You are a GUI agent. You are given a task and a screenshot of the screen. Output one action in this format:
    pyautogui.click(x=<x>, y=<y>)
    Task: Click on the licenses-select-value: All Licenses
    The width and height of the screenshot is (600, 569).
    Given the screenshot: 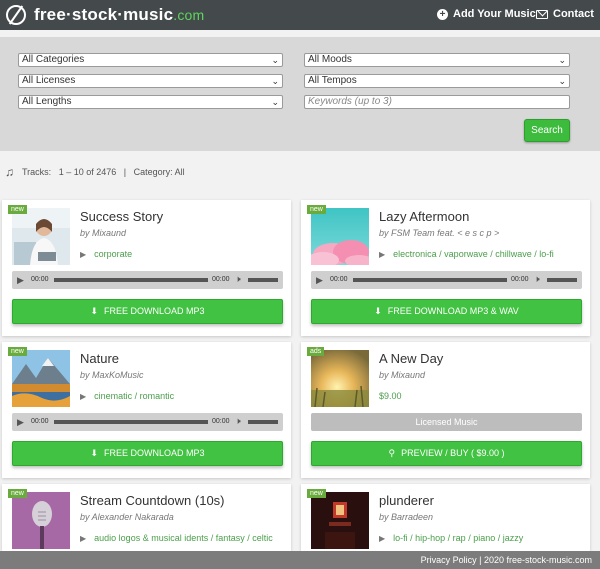 What is the action you would take?
    pyautogui.click(x=49, y=80)
    